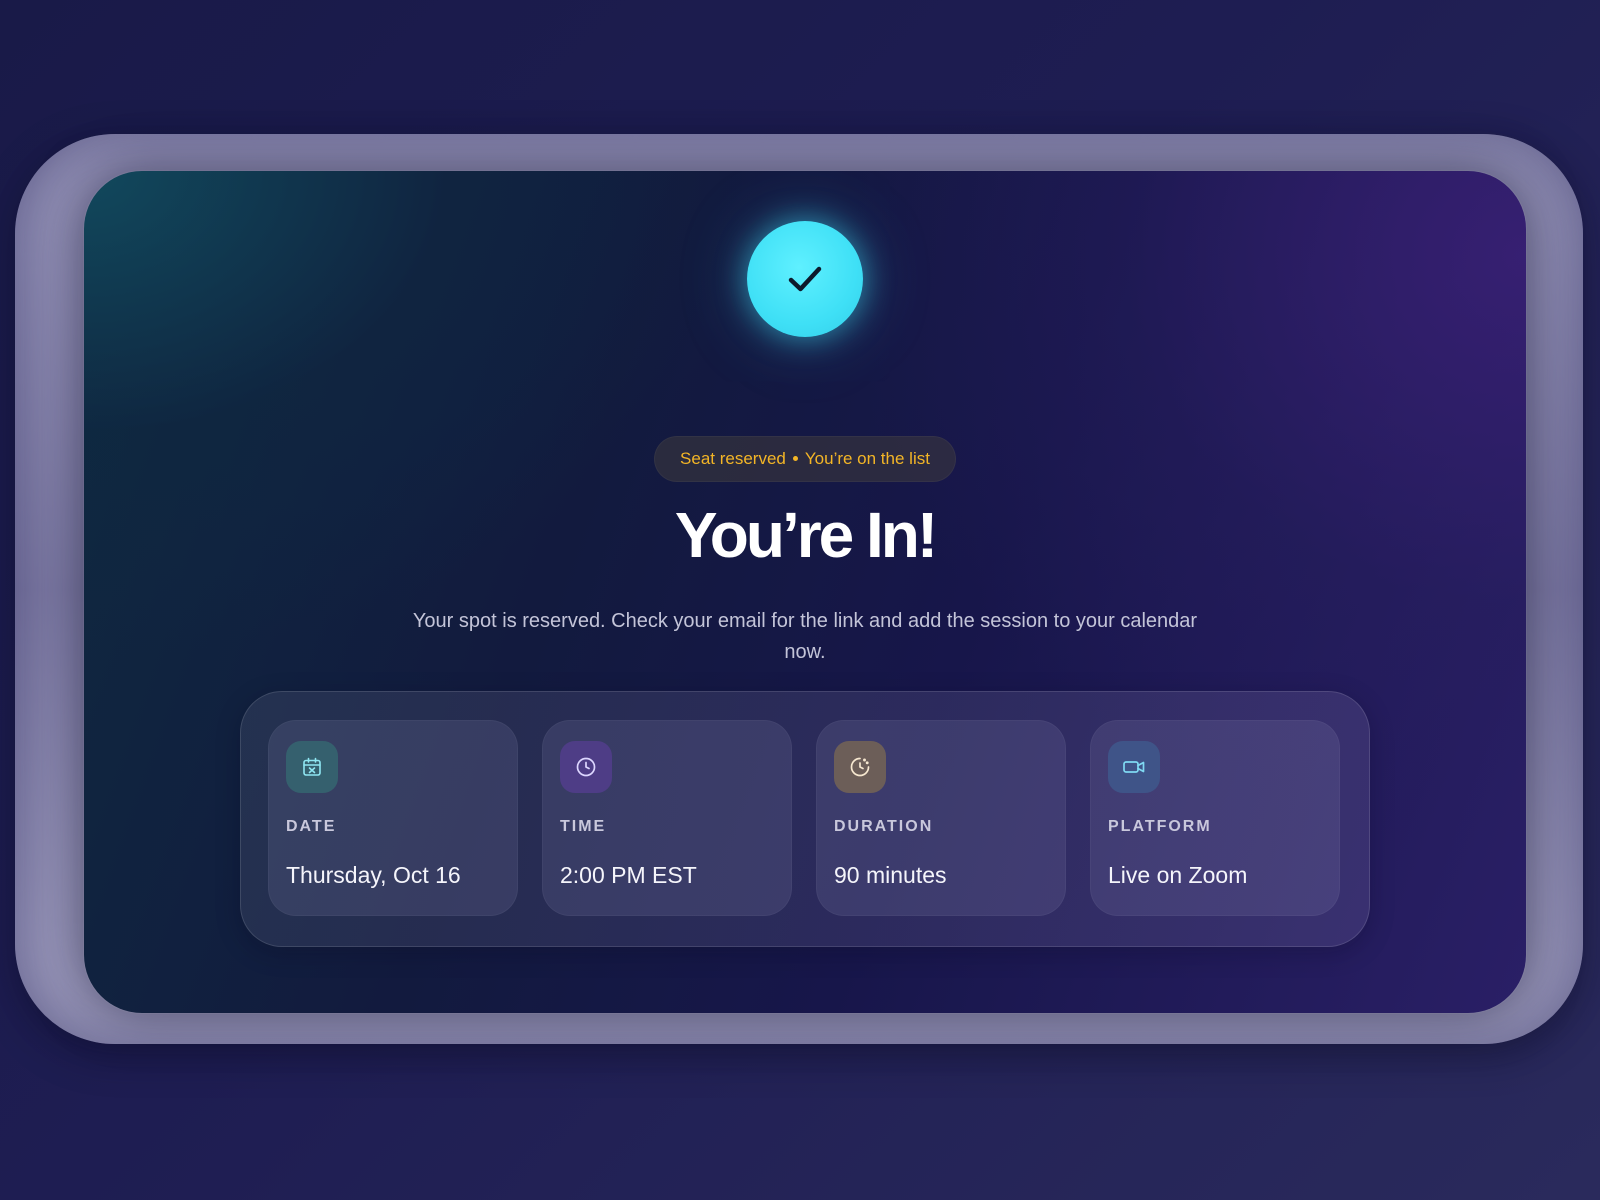 The width and height of the screenshot is (1600, 1200). What do you see at coordinates (1215, 818) in the screenshot?
I see `detail-card-platform: PLATFORM Live on Zoom` at bounding box center [1215, 818].